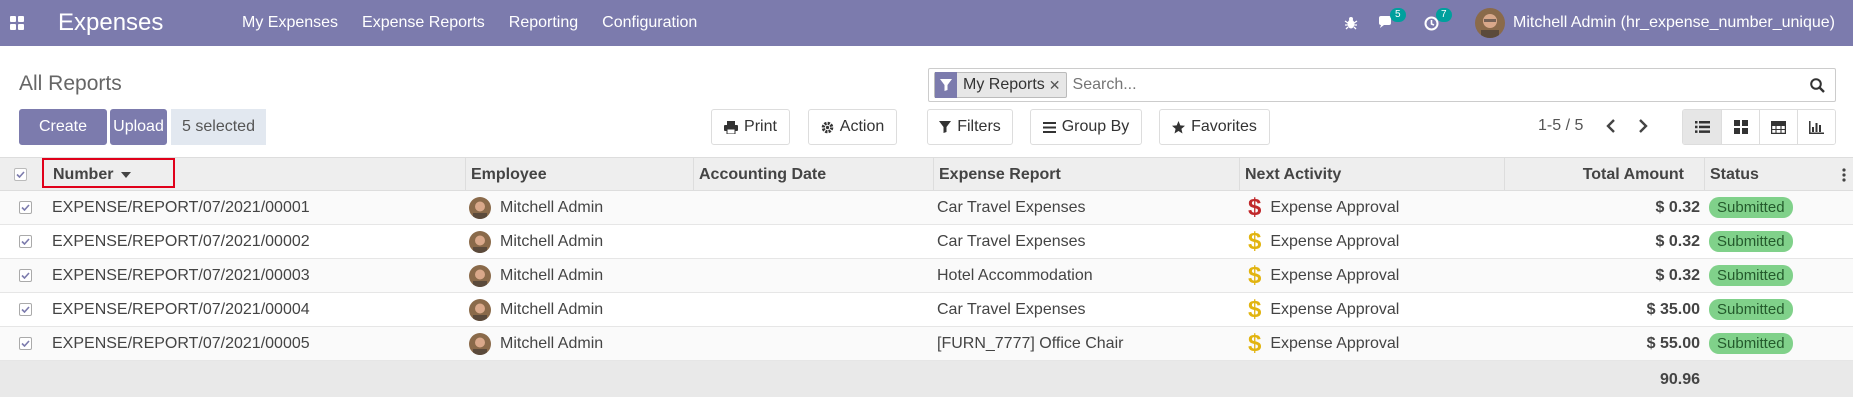 The image size is (1853, 410). What do you see at coordinates (579, 174) in the screenshot?
I see `column-employee: Employee` at bounding box center [579, 174].